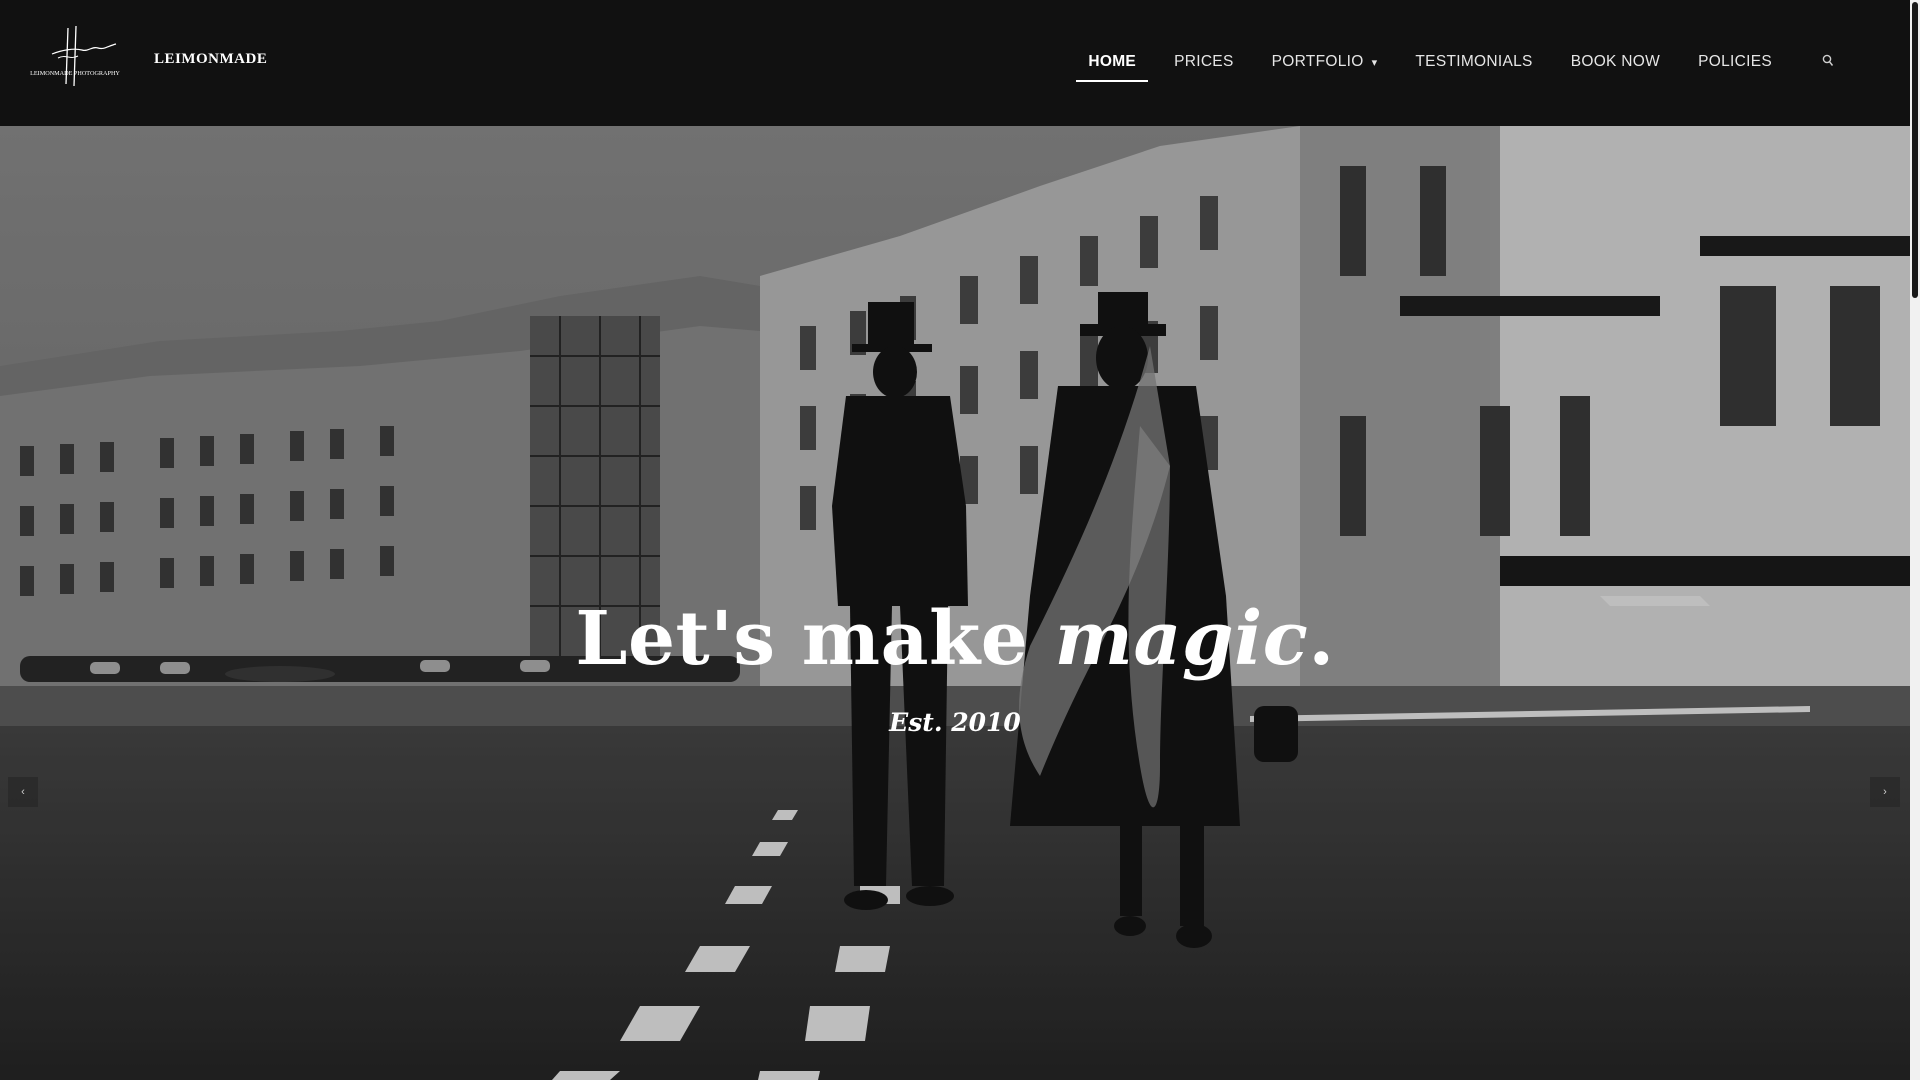 The height and width of the screenshot is (1080, 1920). I want to click on nav-item-label: BOOK NOW, so click(1615, 61).